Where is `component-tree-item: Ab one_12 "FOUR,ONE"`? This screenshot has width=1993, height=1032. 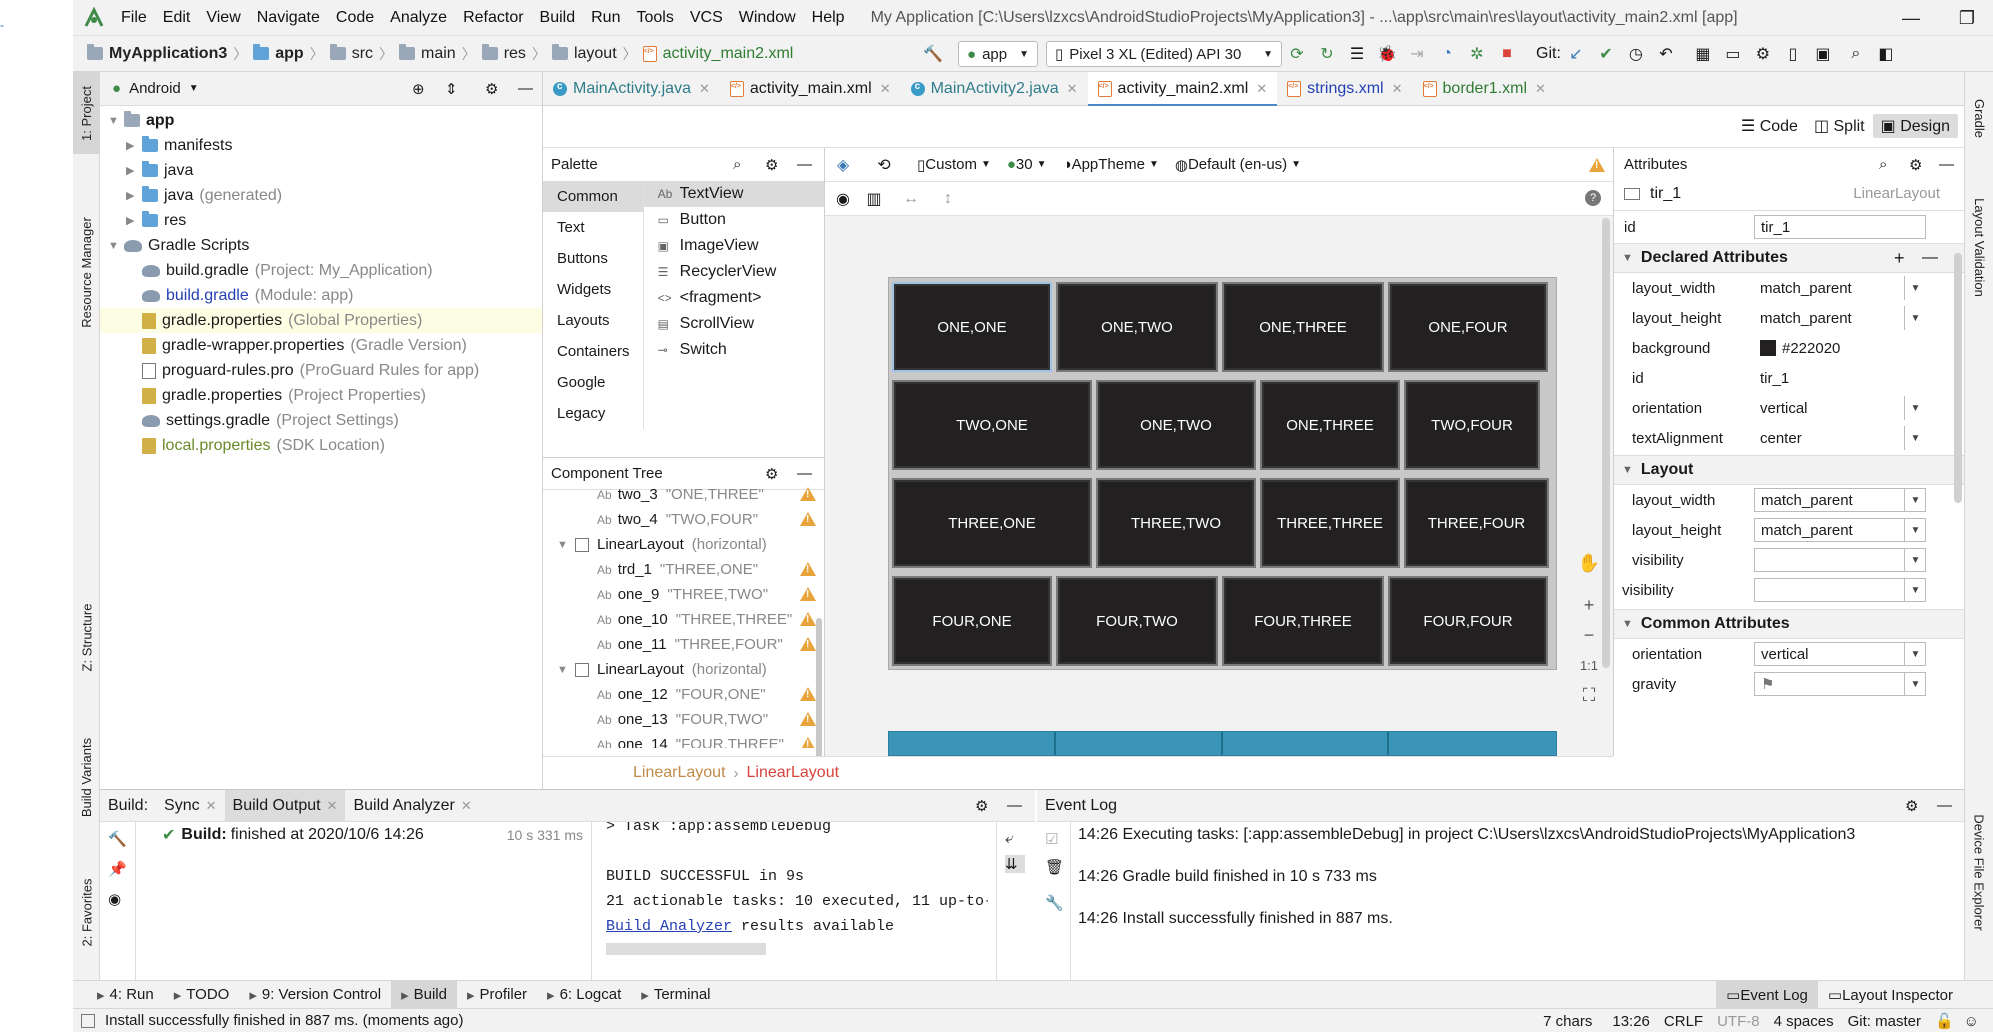
component-tree-item: Ab one_12 "FOUR,ONE" is located at coordinates (683, 694).